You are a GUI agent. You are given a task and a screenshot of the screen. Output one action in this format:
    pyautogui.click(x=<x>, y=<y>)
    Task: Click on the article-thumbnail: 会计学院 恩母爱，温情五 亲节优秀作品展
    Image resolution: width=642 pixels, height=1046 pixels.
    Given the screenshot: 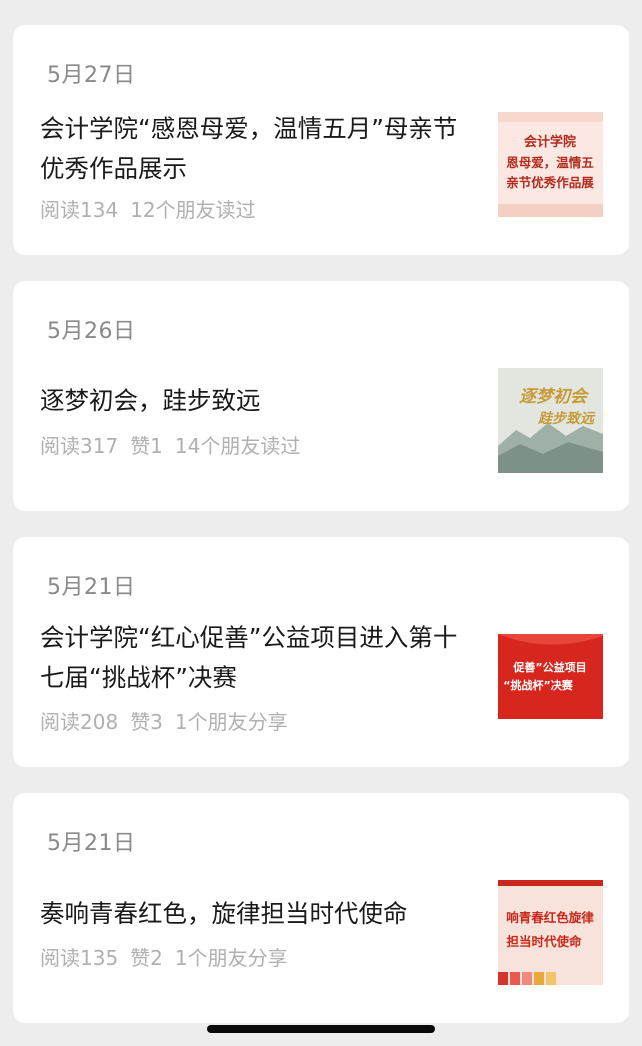 What is the action you would take?
    pyautogui.click(x=550, y=164)
    